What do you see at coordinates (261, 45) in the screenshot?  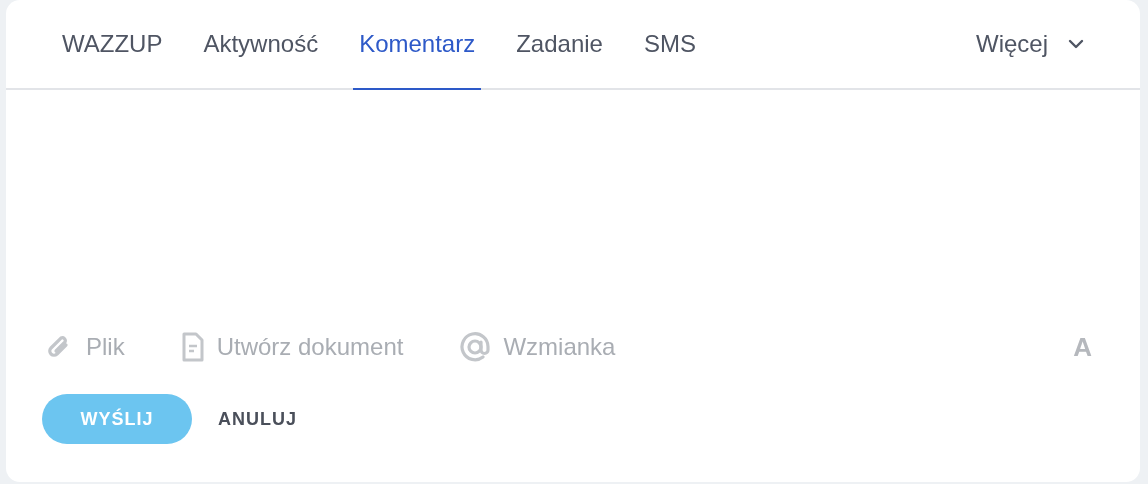 I see `tab: Aktywność` at bounding box center [261, 45].